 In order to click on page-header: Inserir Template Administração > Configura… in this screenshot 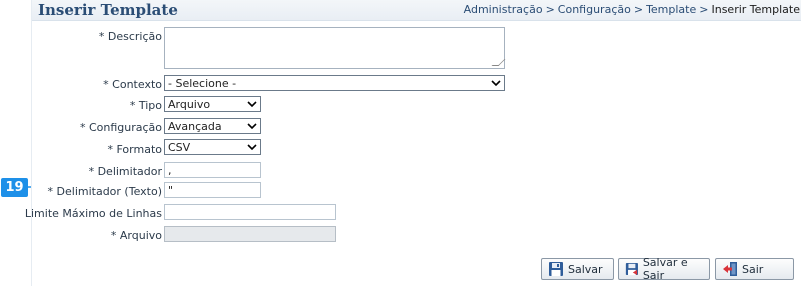, I will do `click(416, 10)`.